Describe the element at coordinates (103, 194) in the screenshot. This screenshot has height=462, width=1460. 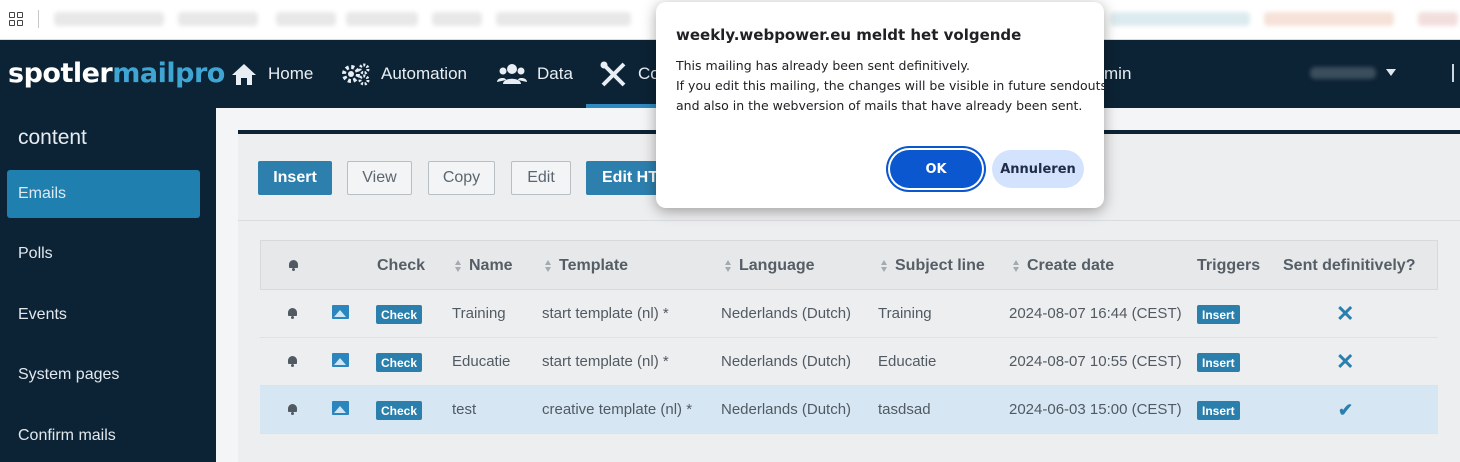
I see `sidebar-item-emails: Emails` at that location.